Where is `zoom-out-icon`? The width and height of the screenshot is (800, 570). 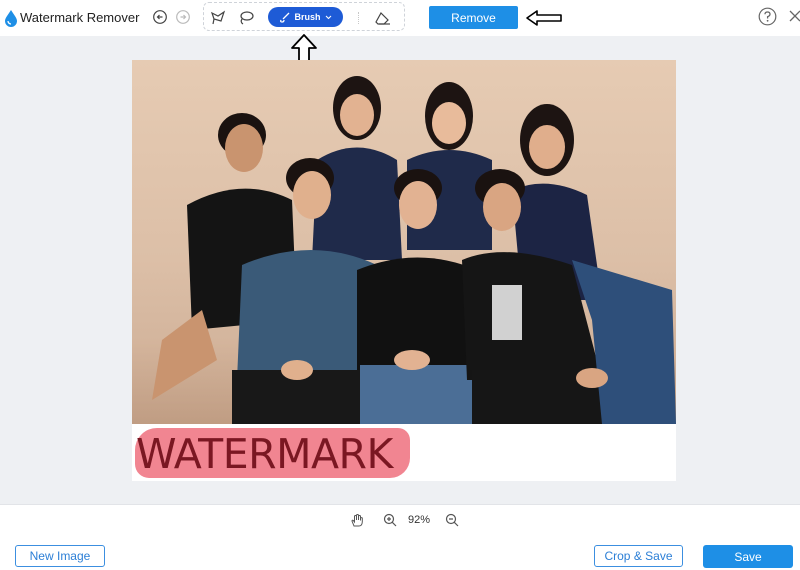 zoom-out-icon is located at coordinates (452, 520).